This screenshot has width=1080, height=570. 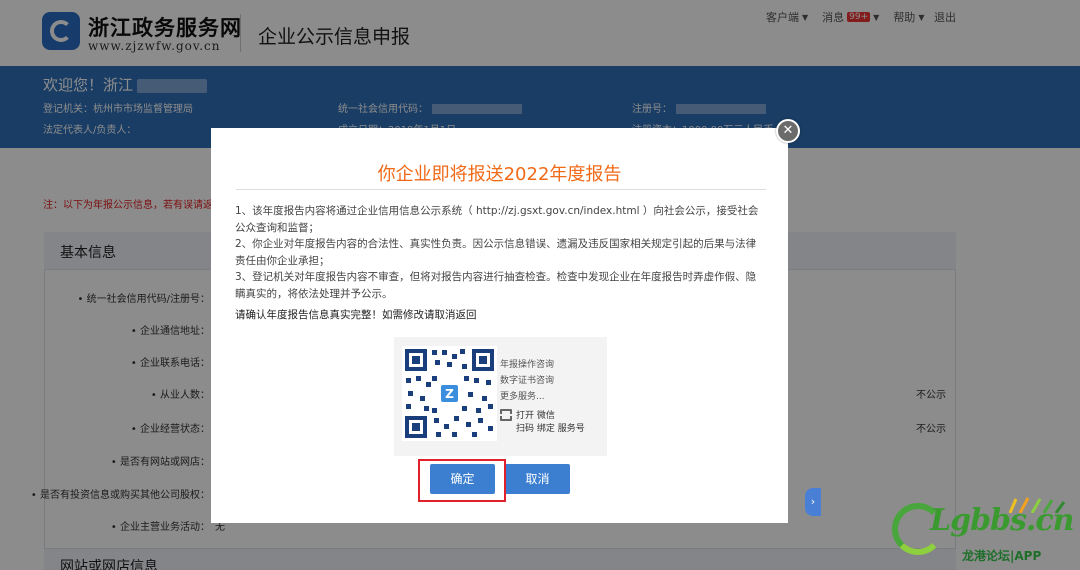 I want to click on scan-instruction: 打开 微信, so click(x=535, y=416).